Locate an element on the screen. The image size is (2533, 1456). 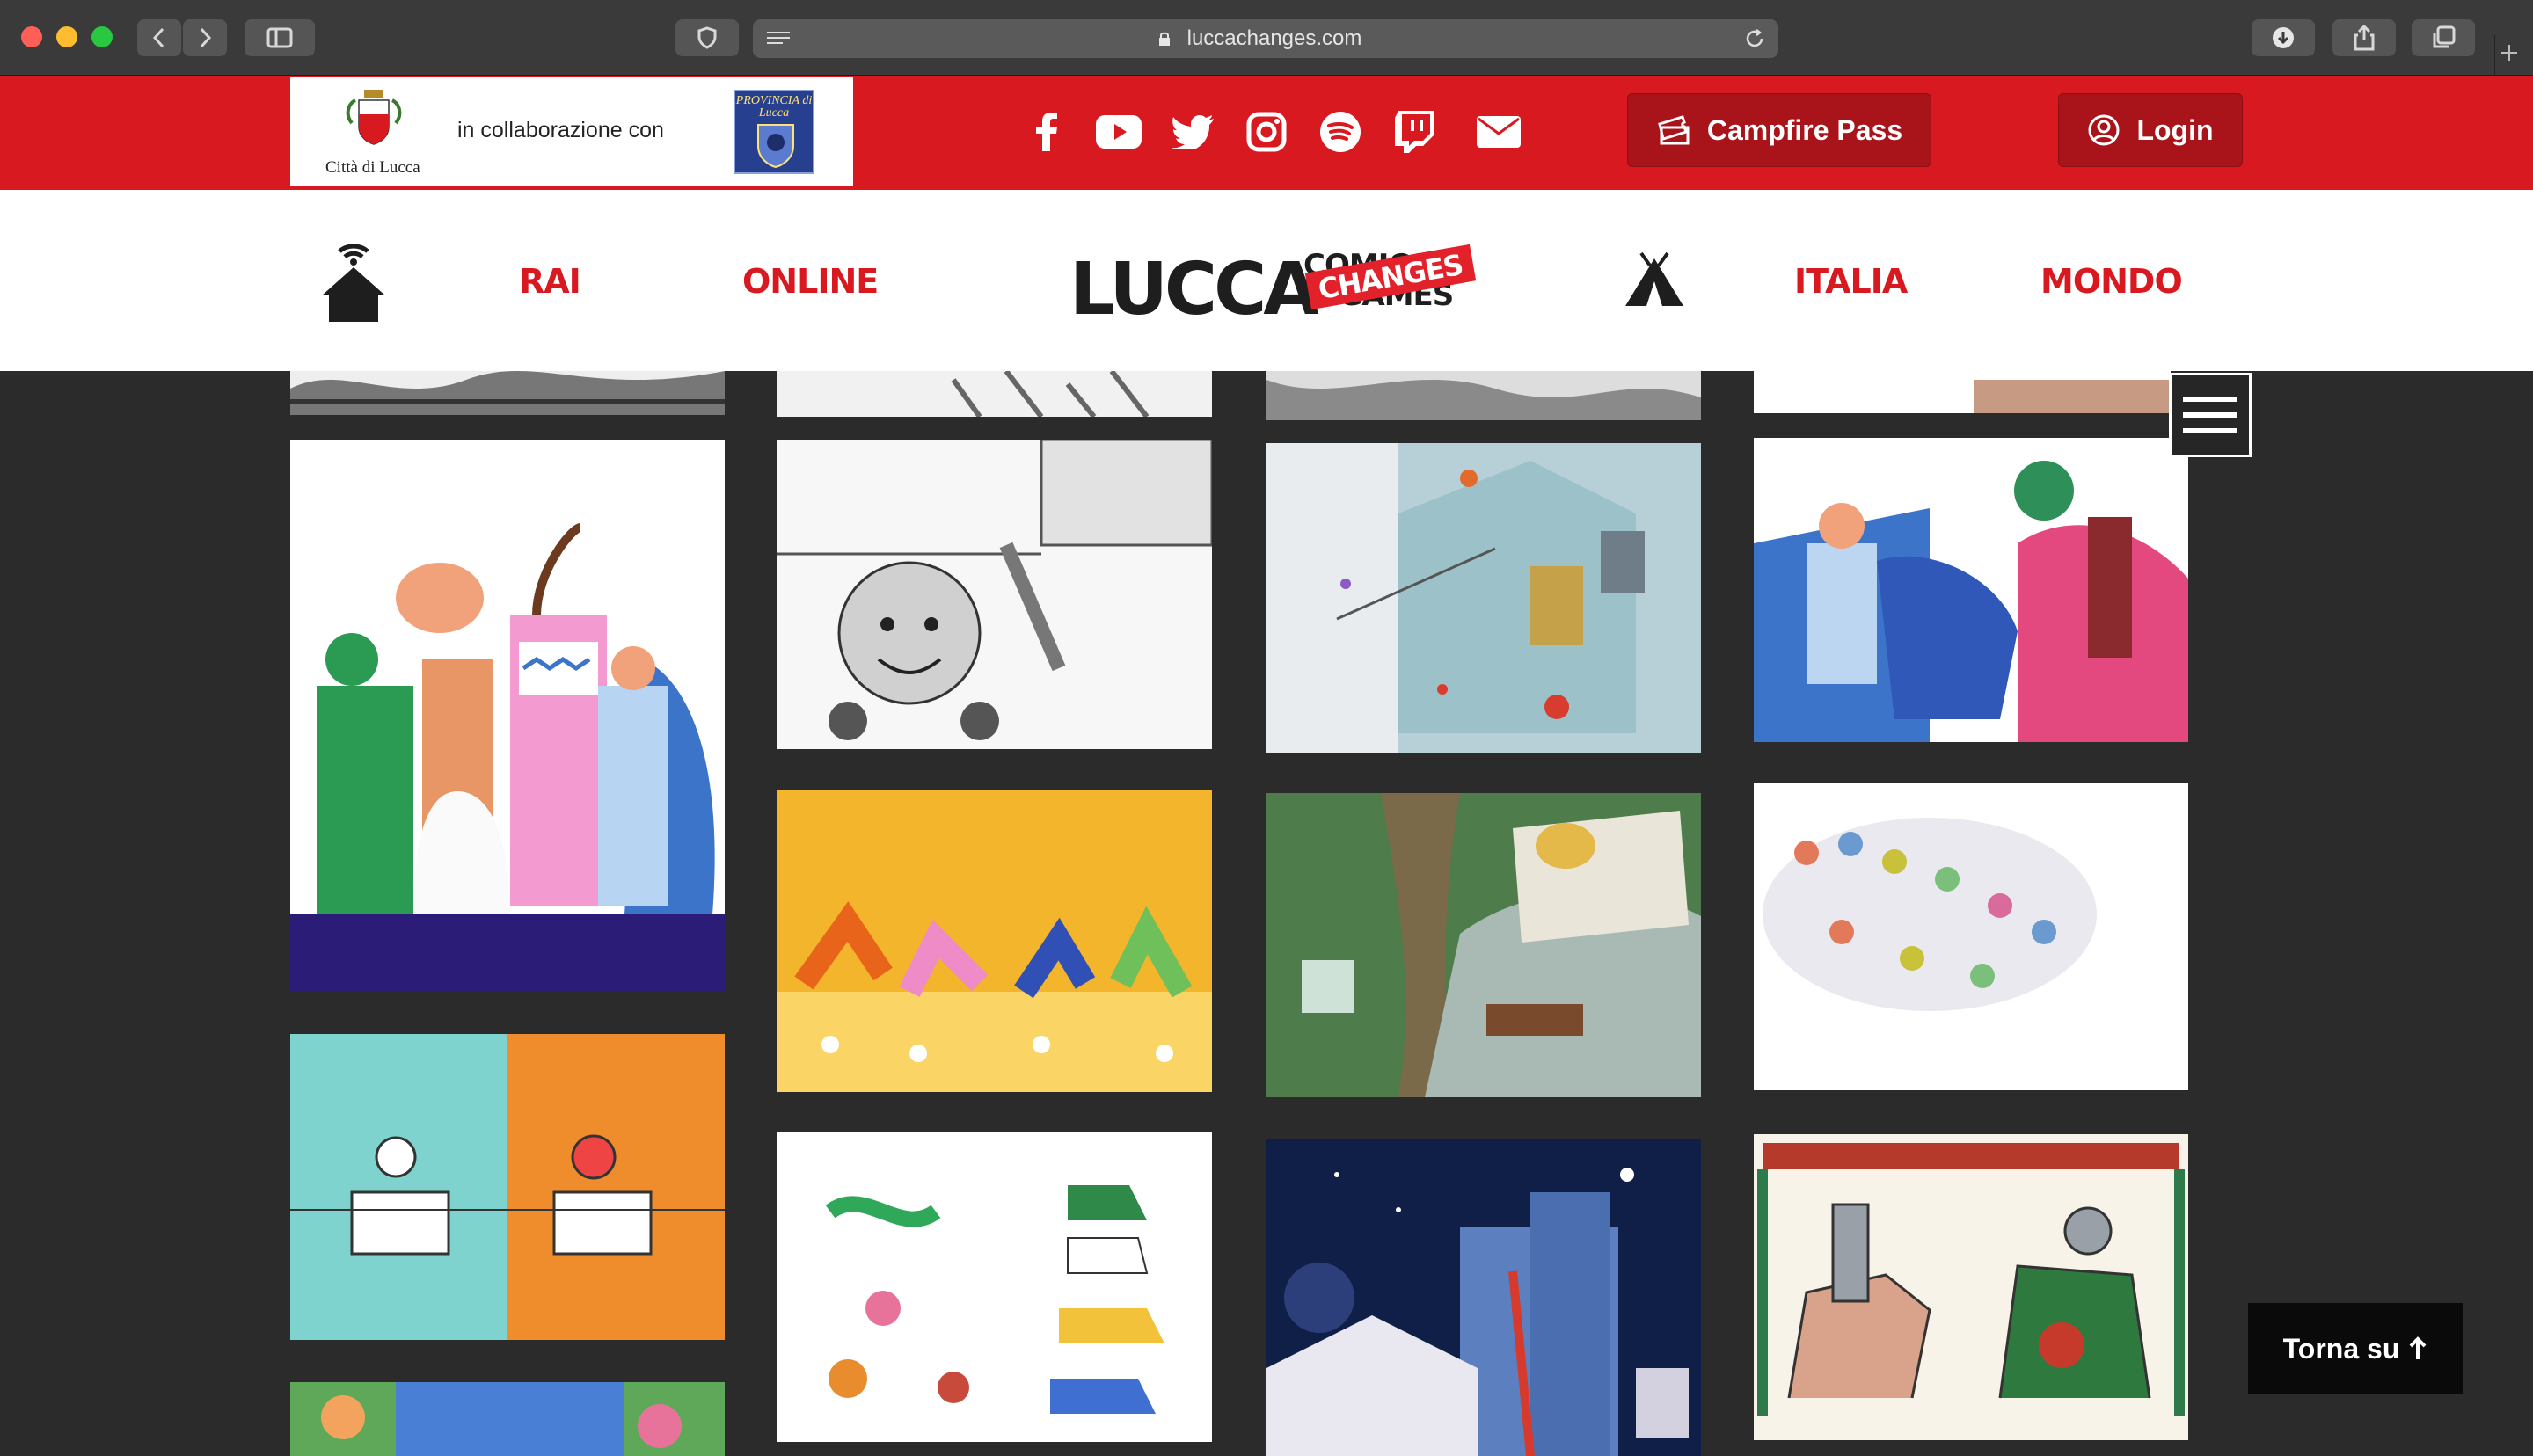
zoom-window-button is located at coordinates (102, 36).